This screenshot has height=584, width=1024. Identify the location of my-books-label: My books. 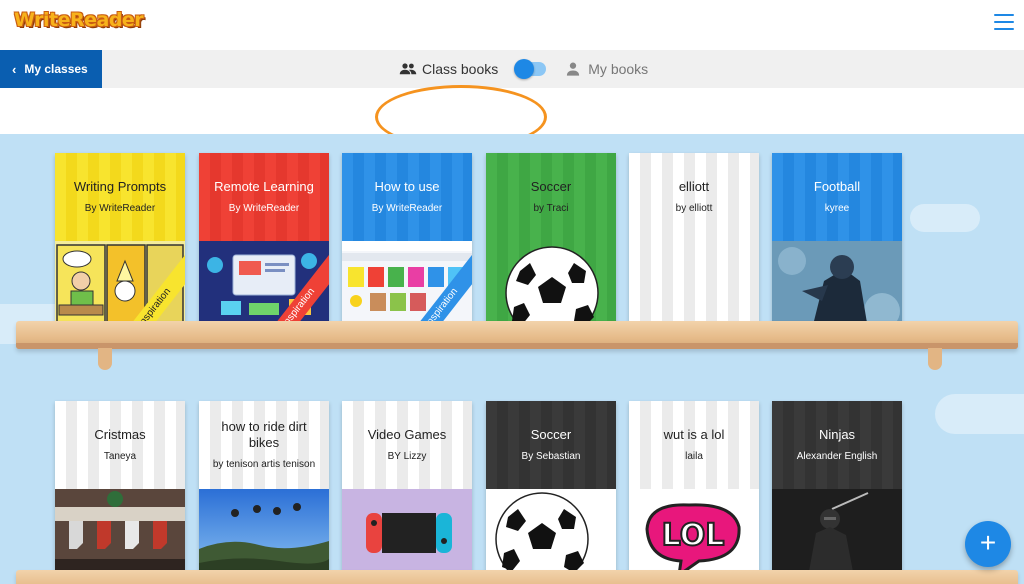
(618, 69).